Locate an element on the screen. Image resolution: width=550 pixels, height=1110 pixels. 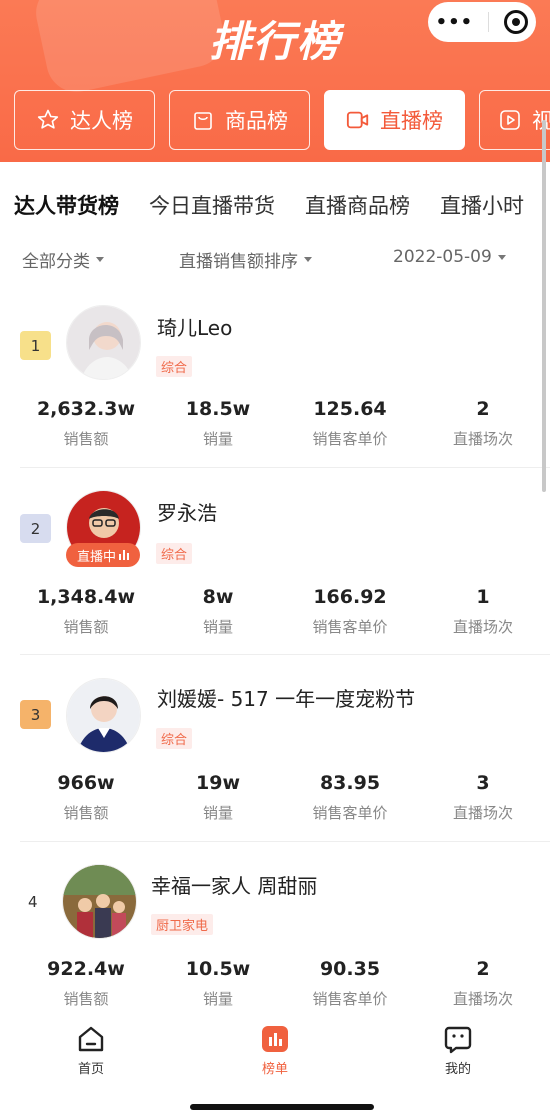
capsule-divider is located at coordinates (489, 22).